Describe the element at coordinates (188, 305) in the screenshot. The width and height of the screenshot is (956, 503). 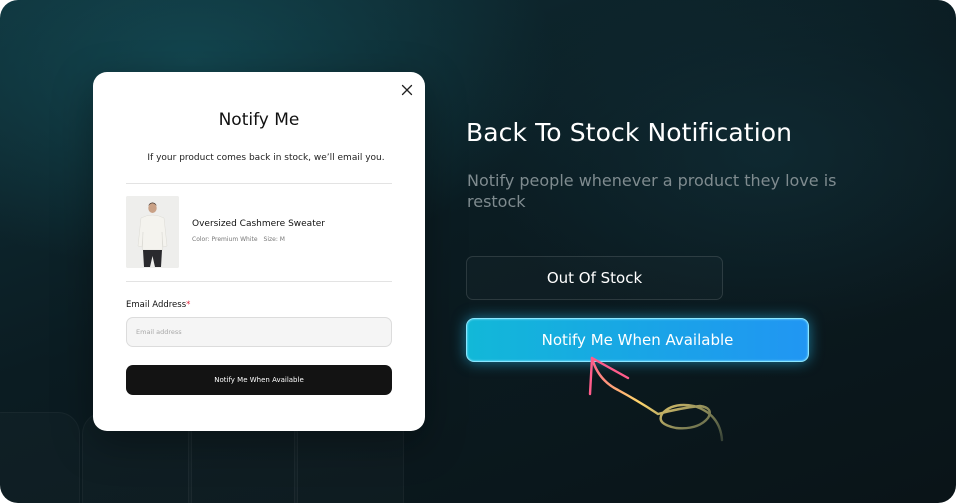
I see `required-mark: *` at that location.